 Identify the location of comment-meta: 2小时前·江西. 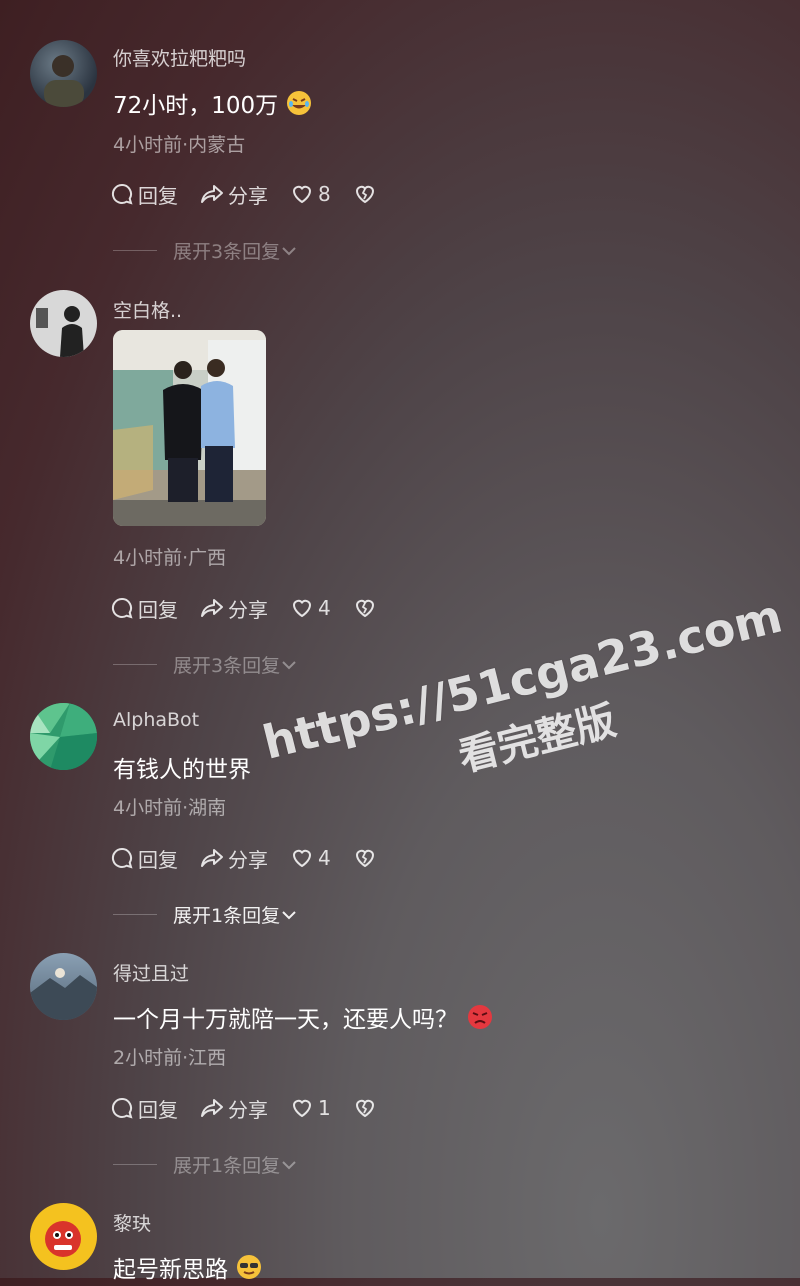
(170, 1058).